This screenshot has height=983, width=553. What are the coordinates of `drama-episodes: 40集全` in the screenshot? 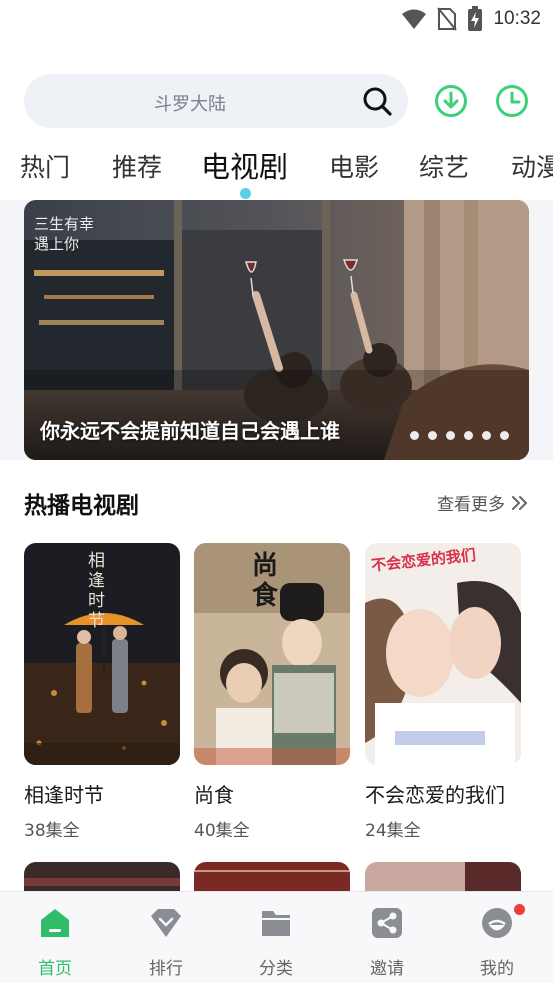 It's located at (222, 831).